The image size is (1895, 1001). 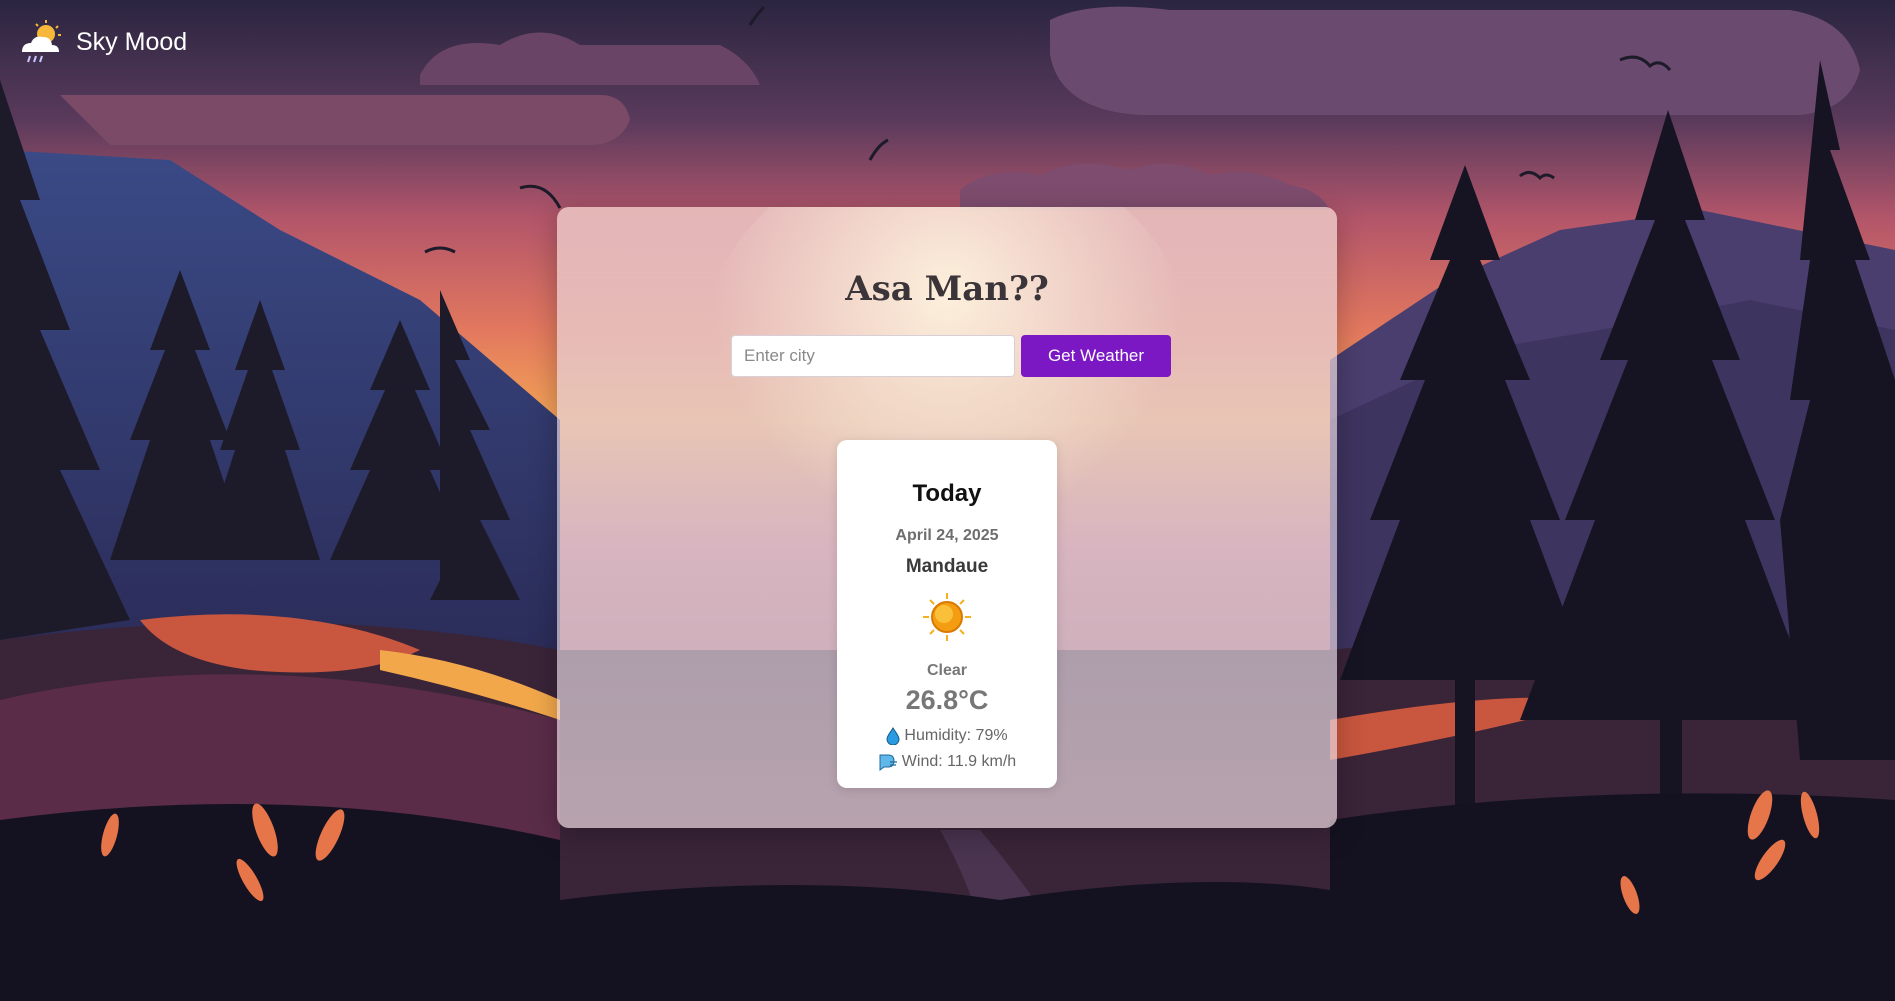 What do you see at coordinates (888, 762) in the screenshot?
I see `wind-face-icon` at bounding box center [888, 762].